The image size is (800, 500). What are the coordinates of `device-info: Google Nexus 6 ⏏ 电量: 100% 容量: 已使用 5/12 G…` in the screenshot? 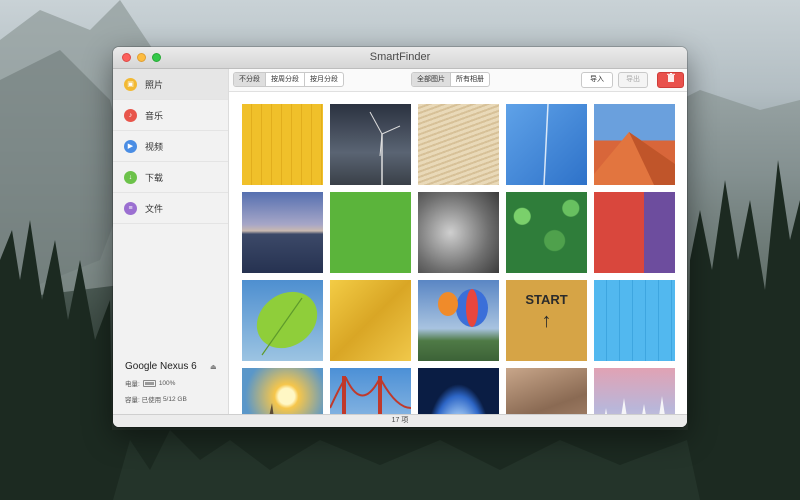 It's located at (175, 382).